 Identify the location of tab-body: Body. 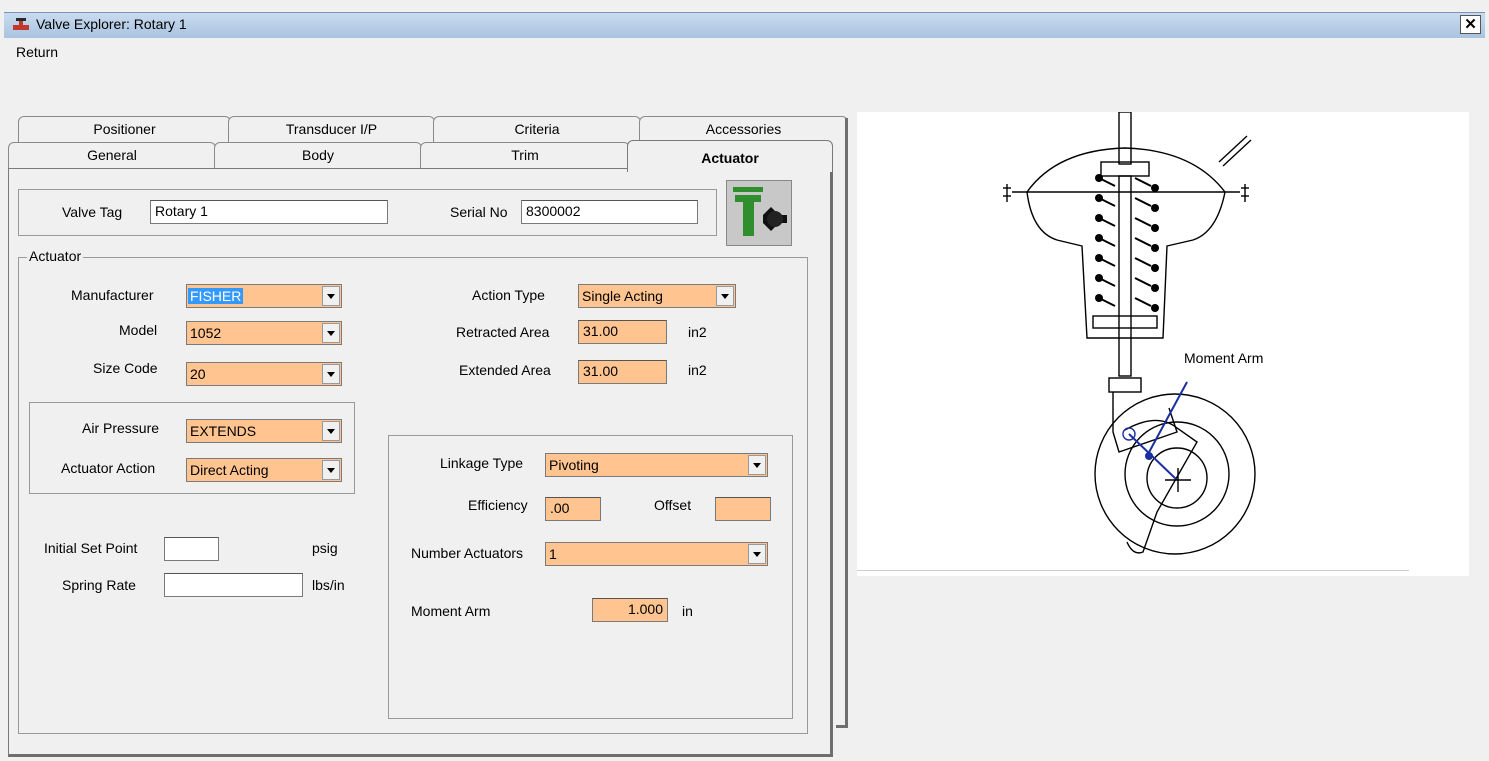
(318, 155).